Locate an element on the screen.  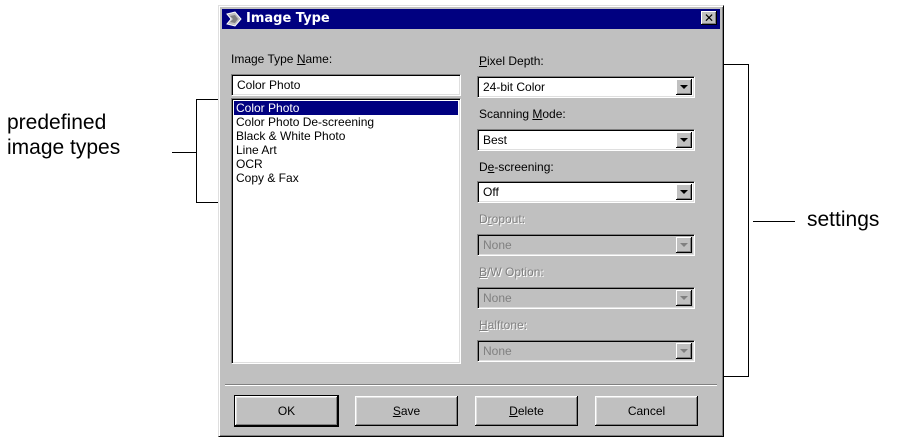
title-bar: Image Type ✕ is located at coordinates (471, 19).